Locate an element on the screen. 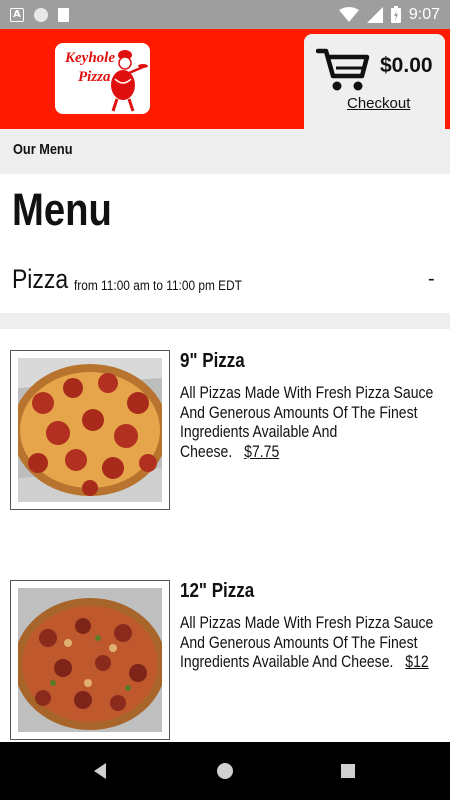  checkout-link: Checkout is located at coordinates (378, 103).